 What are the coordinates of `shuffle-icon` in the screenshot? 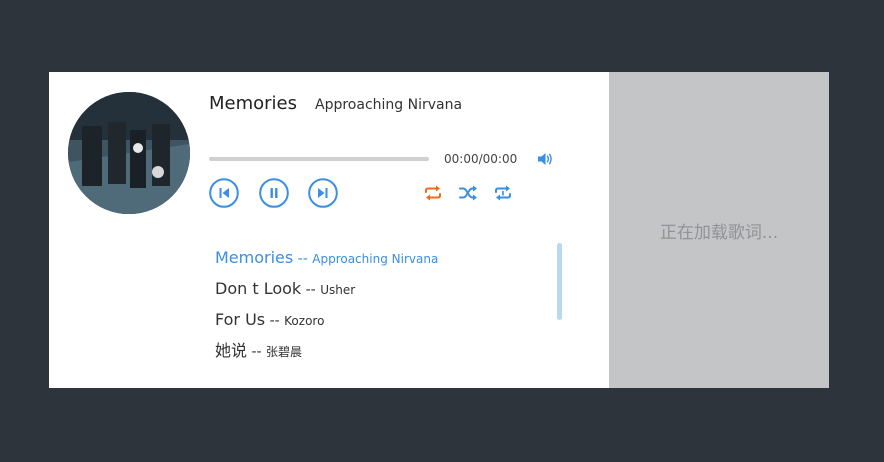 It's located at (468, 193).